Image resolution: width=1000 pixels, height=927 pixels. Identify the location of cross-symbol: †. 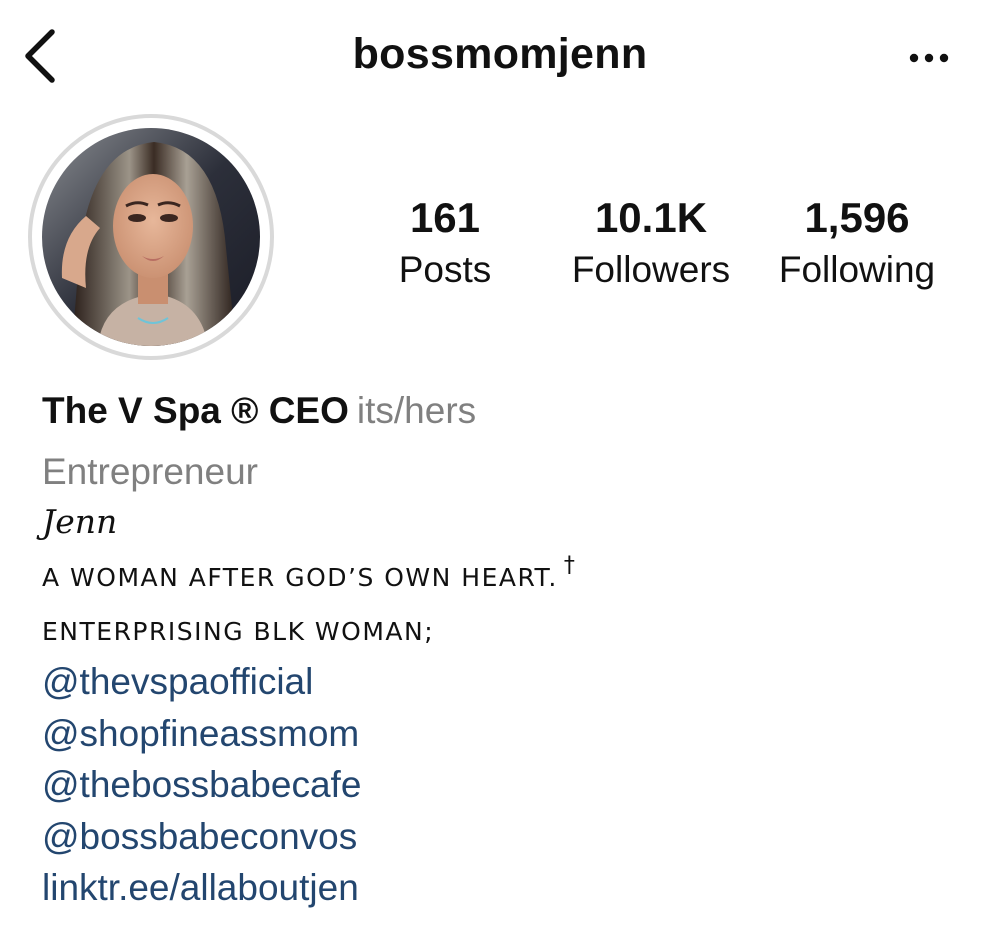
(570, 565).